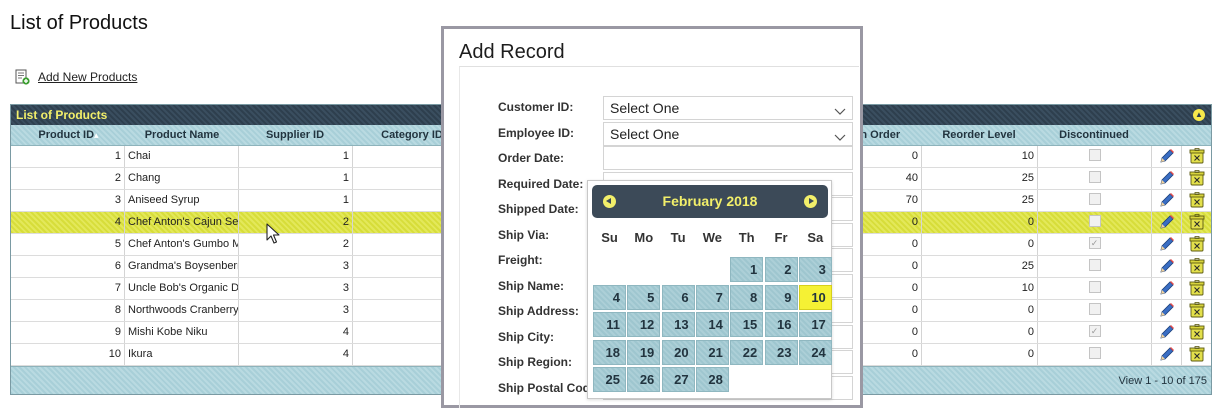 The image size is (1222, 408). What do you see at coordinates (712, 324) in the screenshot?
I see `calendar-day: 14` at bounding box center [712, 324].